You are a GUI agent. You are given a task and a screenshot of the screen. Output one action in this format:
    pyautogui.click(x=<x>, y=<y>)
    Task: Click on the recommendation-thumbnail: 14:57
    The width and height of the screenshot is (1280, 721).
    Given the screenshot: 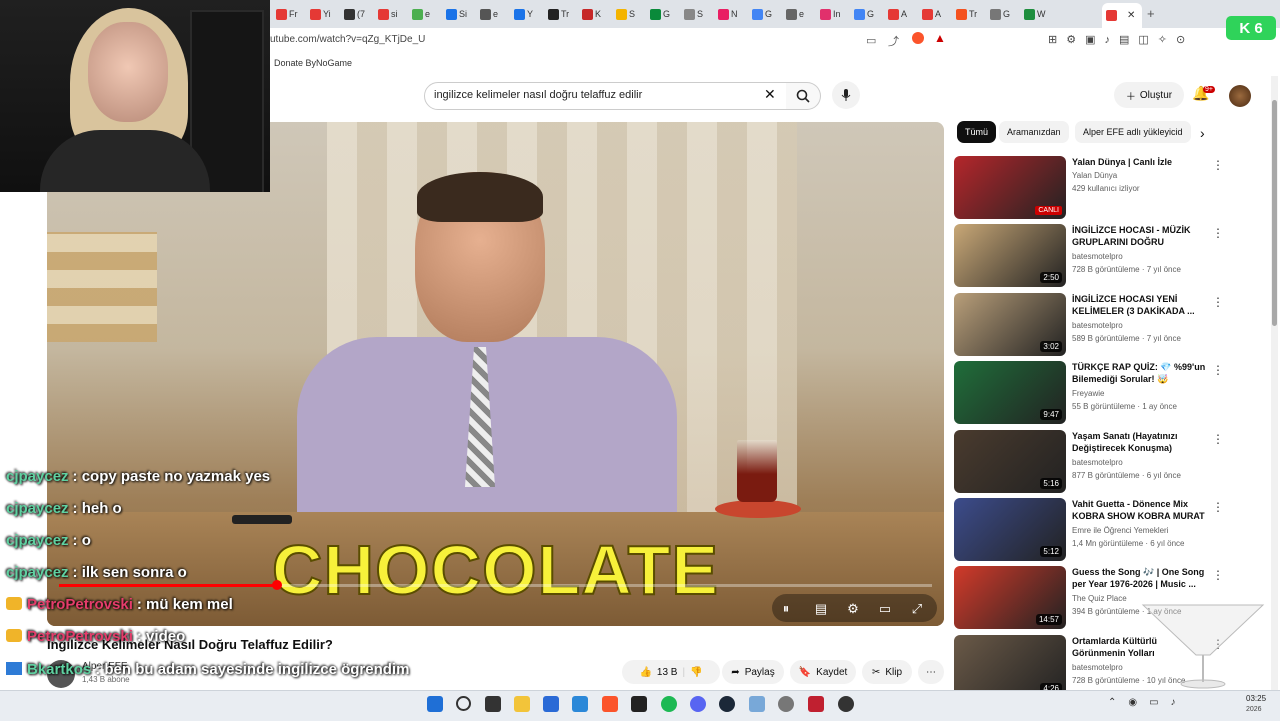 What is the action you would take?
    pyautogui.click(x=1010, y=598)
    